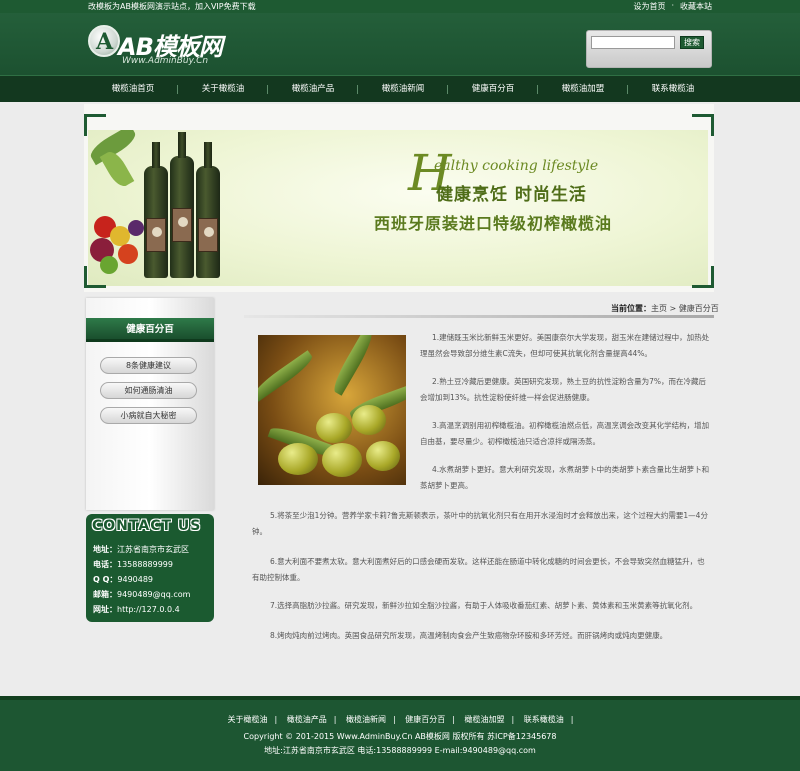 The height and width of the screenshot is (771, 800). What do you see at coordinates (493, 223) in the screenshot?
I see `banner-subtitle: 西班牙原装进口特级初榨橄榄油` at bounding box center [493, 223].